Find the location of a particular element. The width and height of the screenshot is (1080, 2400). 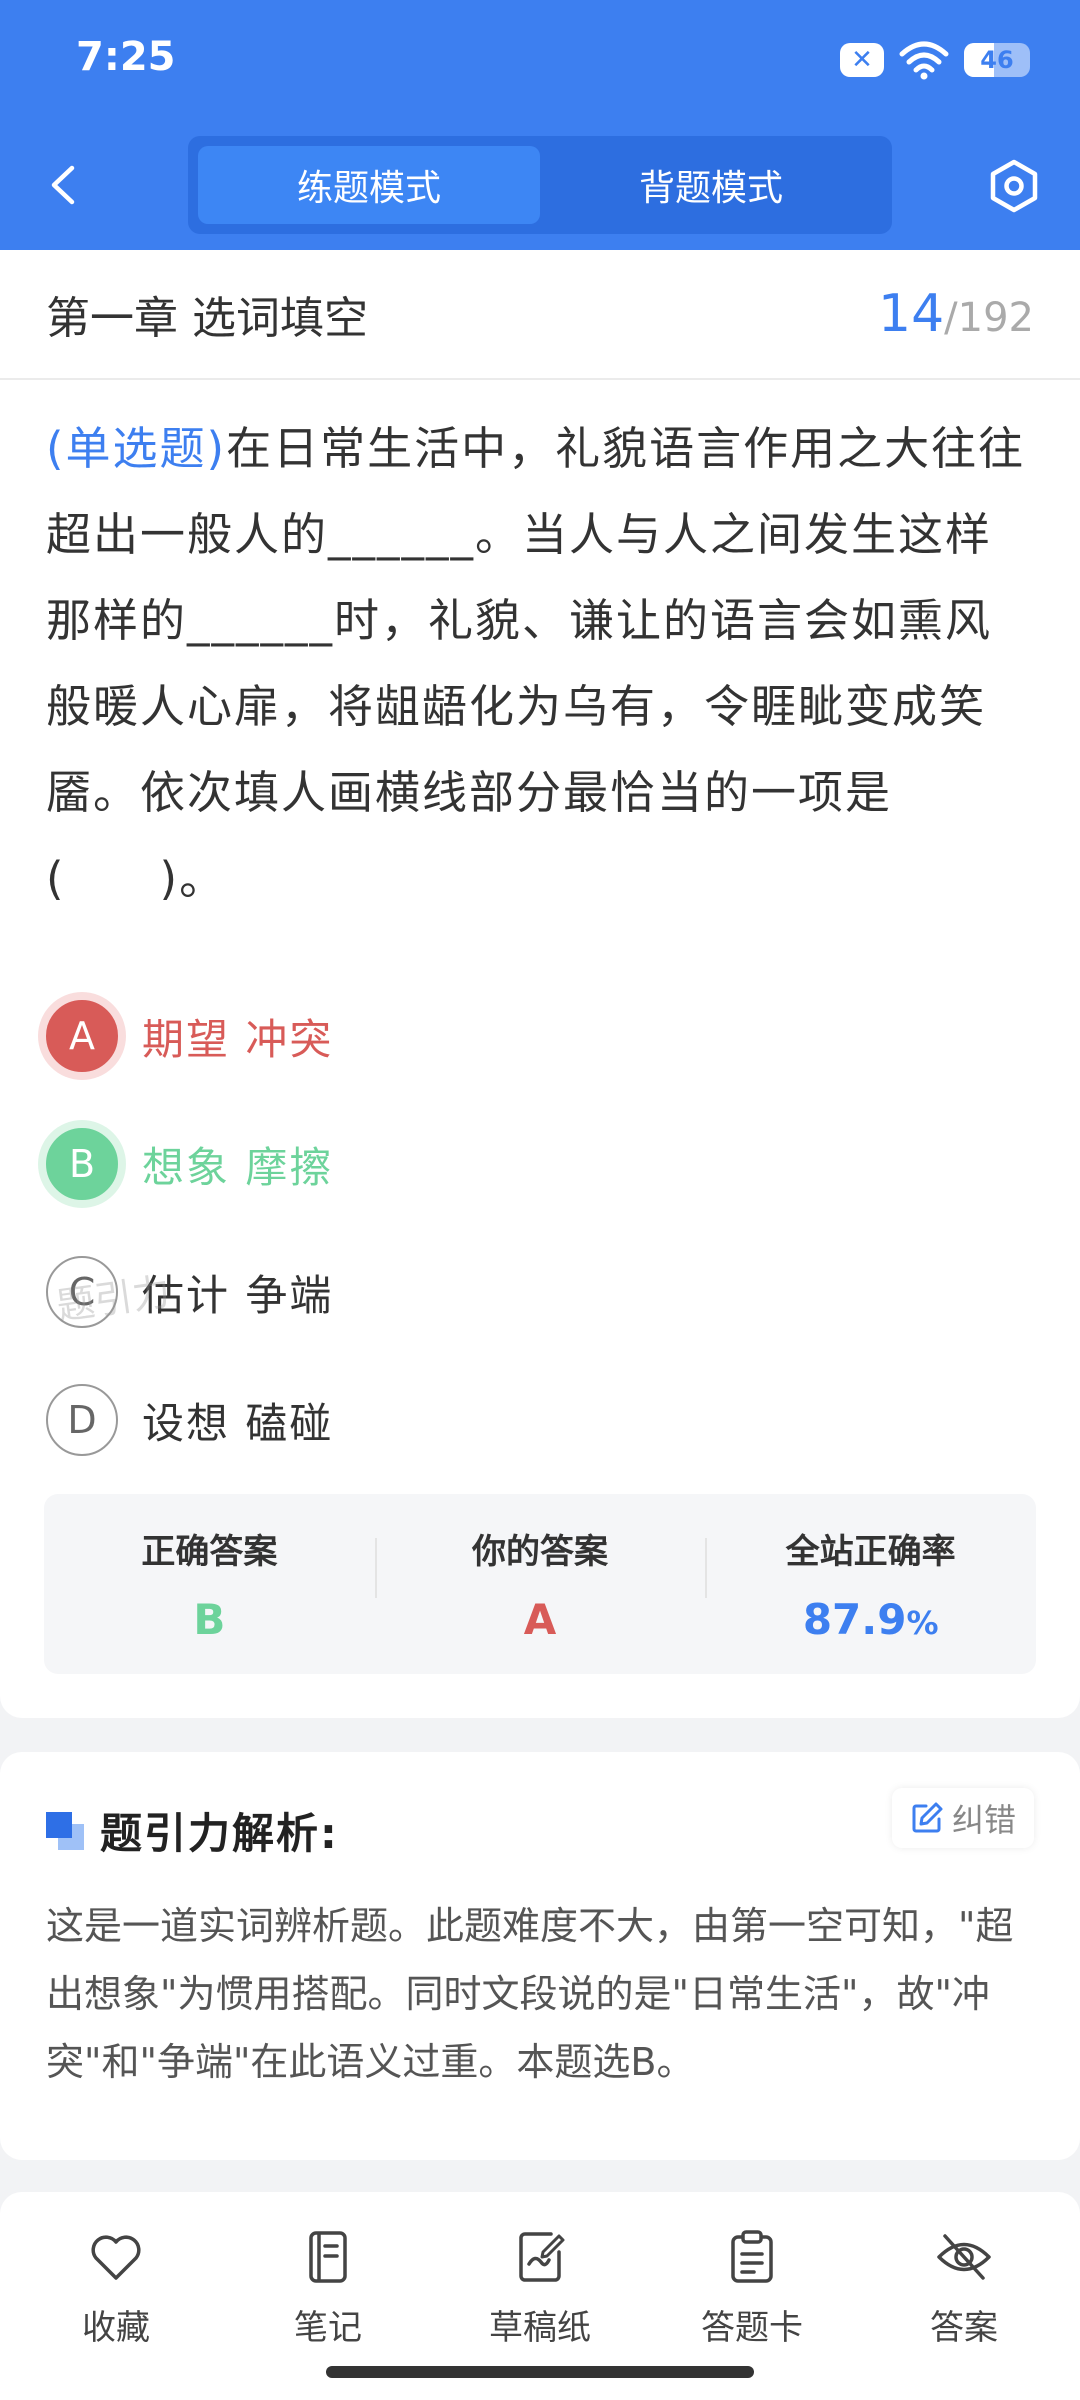

option-b: B 想象 摩擦 is located at coordinates (563, 1164).